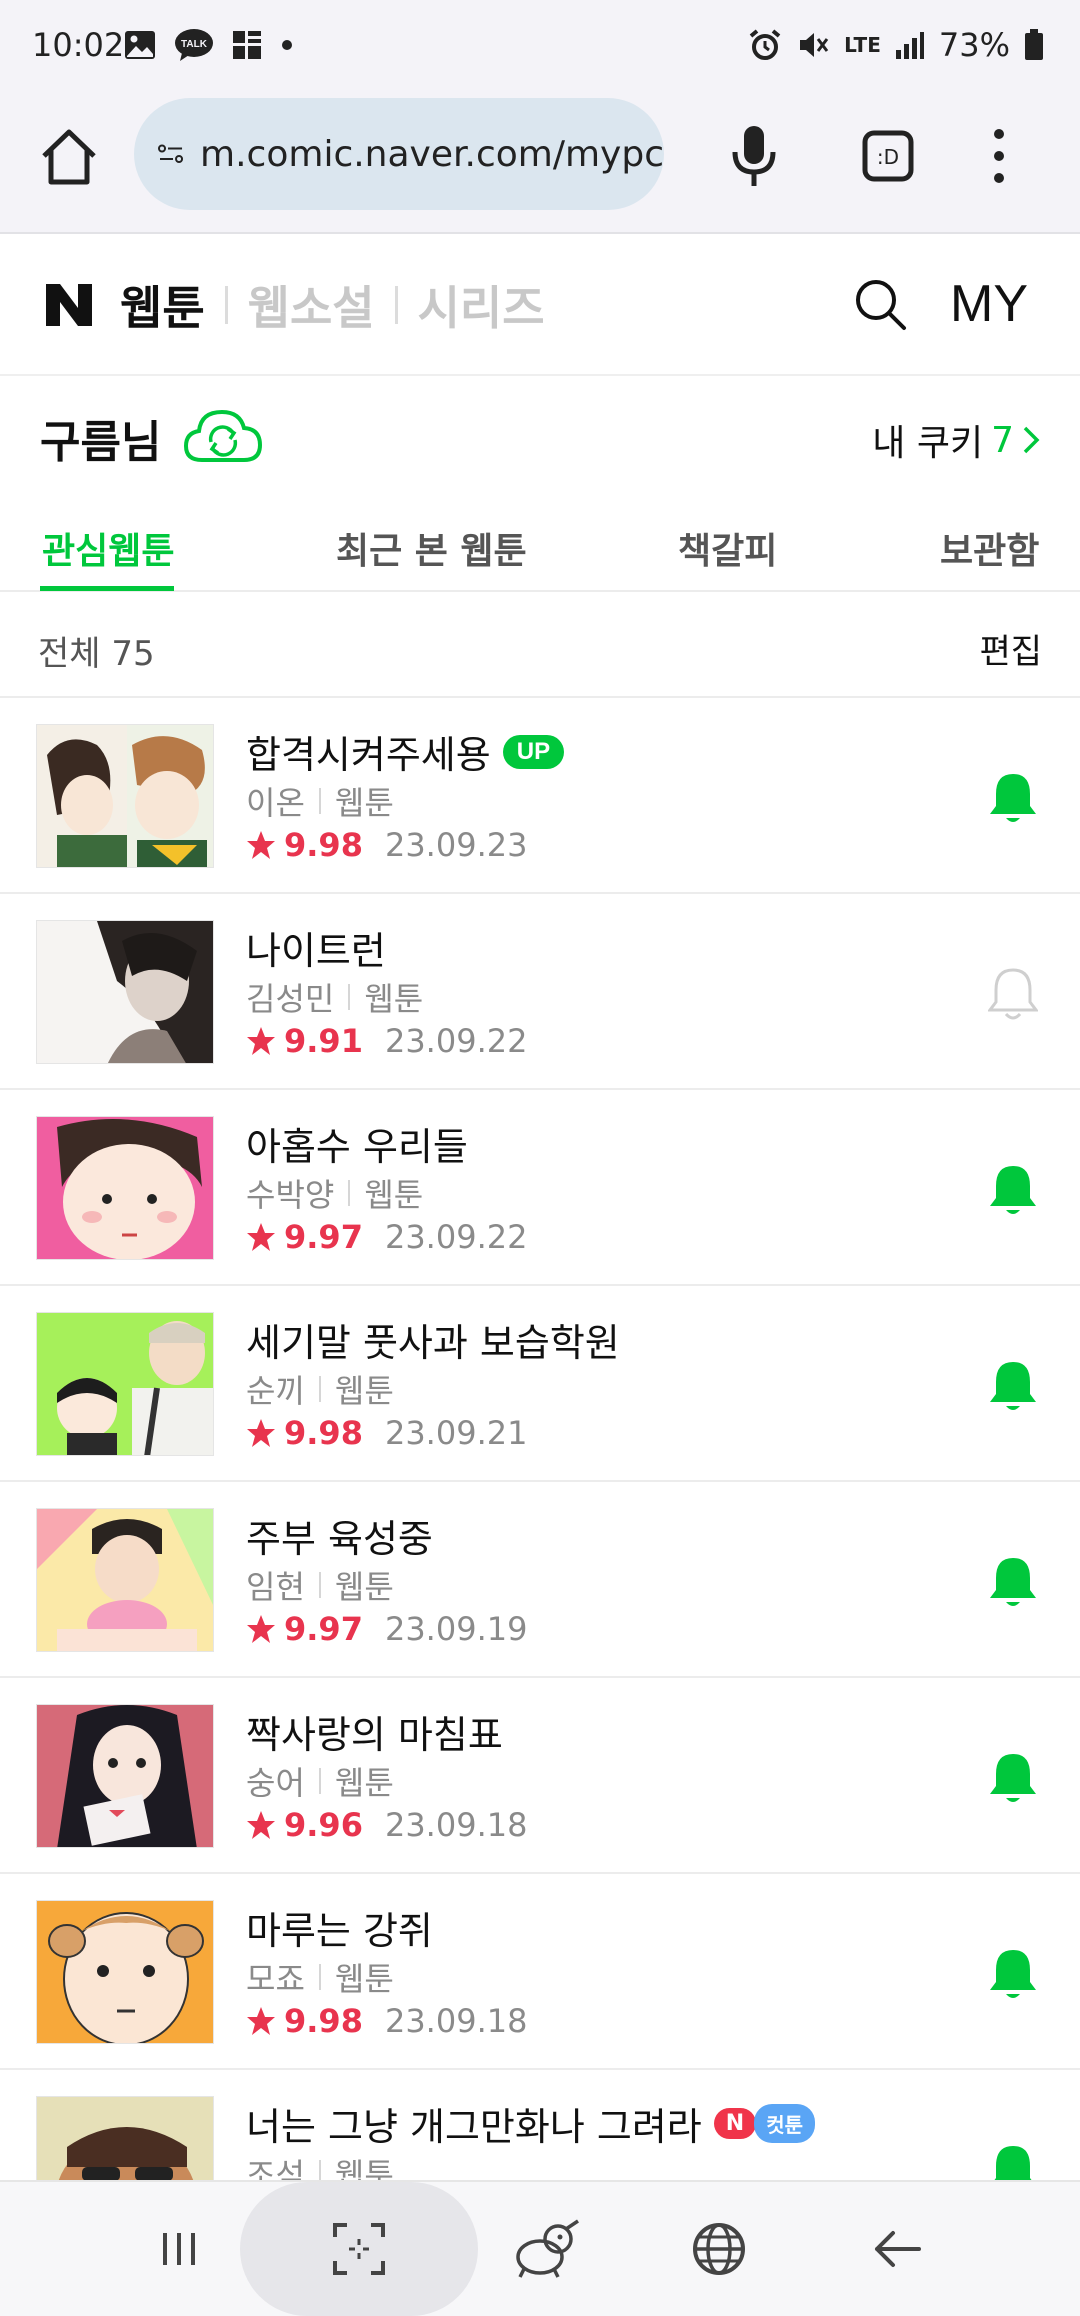 Image resolution: width=1080 pixels, height=2316 pixels. What do you see at coordinates (247, 45) in the screenshot?
I see `grid-app-icon` at bounding box center [247, 45].